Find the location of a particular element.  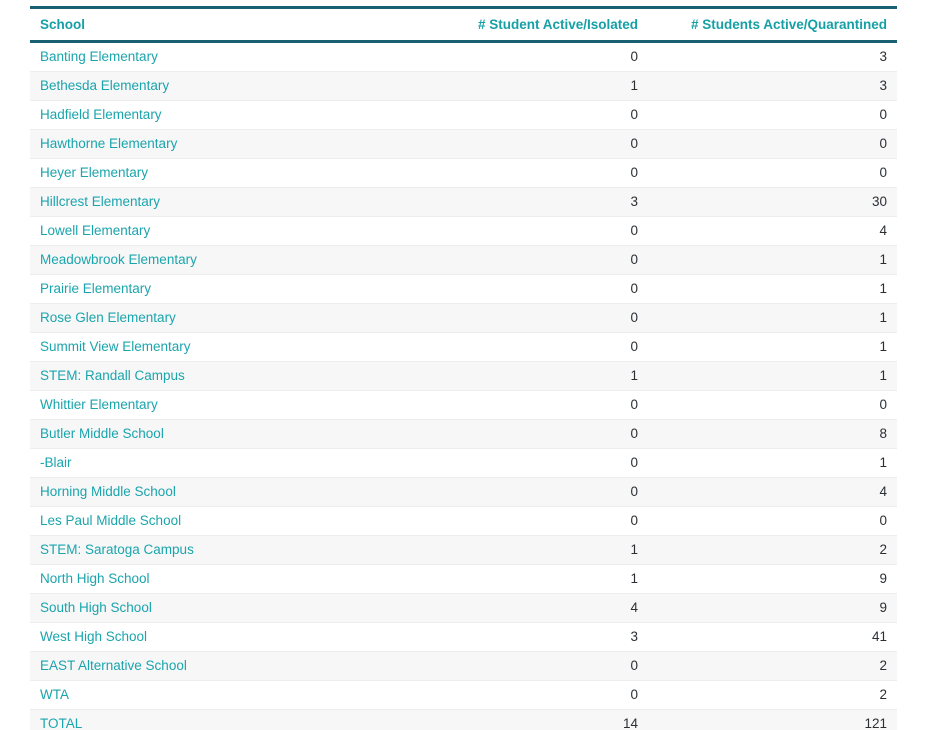

school-link: Hadfield Elementary is located at coordinates (101, 114).